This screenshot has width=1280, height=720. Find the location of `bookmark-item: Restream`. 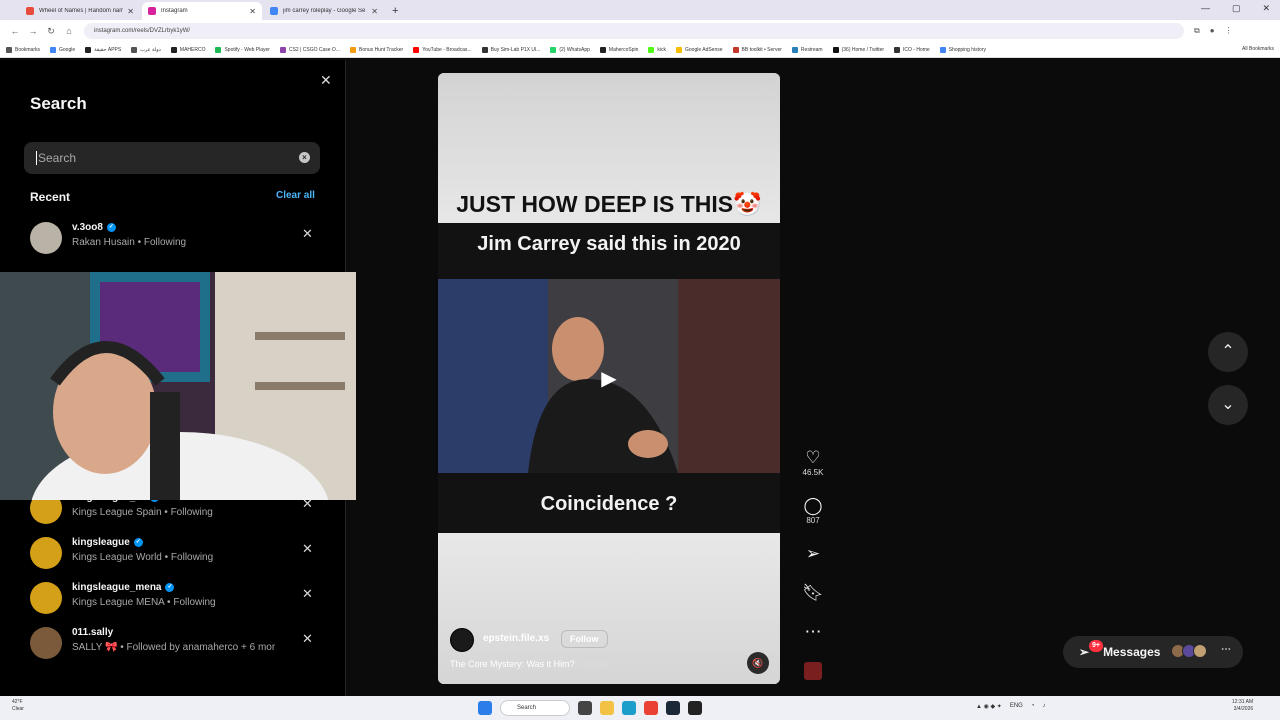

bookmark-item: Restream is located at coordinates (807, 49).